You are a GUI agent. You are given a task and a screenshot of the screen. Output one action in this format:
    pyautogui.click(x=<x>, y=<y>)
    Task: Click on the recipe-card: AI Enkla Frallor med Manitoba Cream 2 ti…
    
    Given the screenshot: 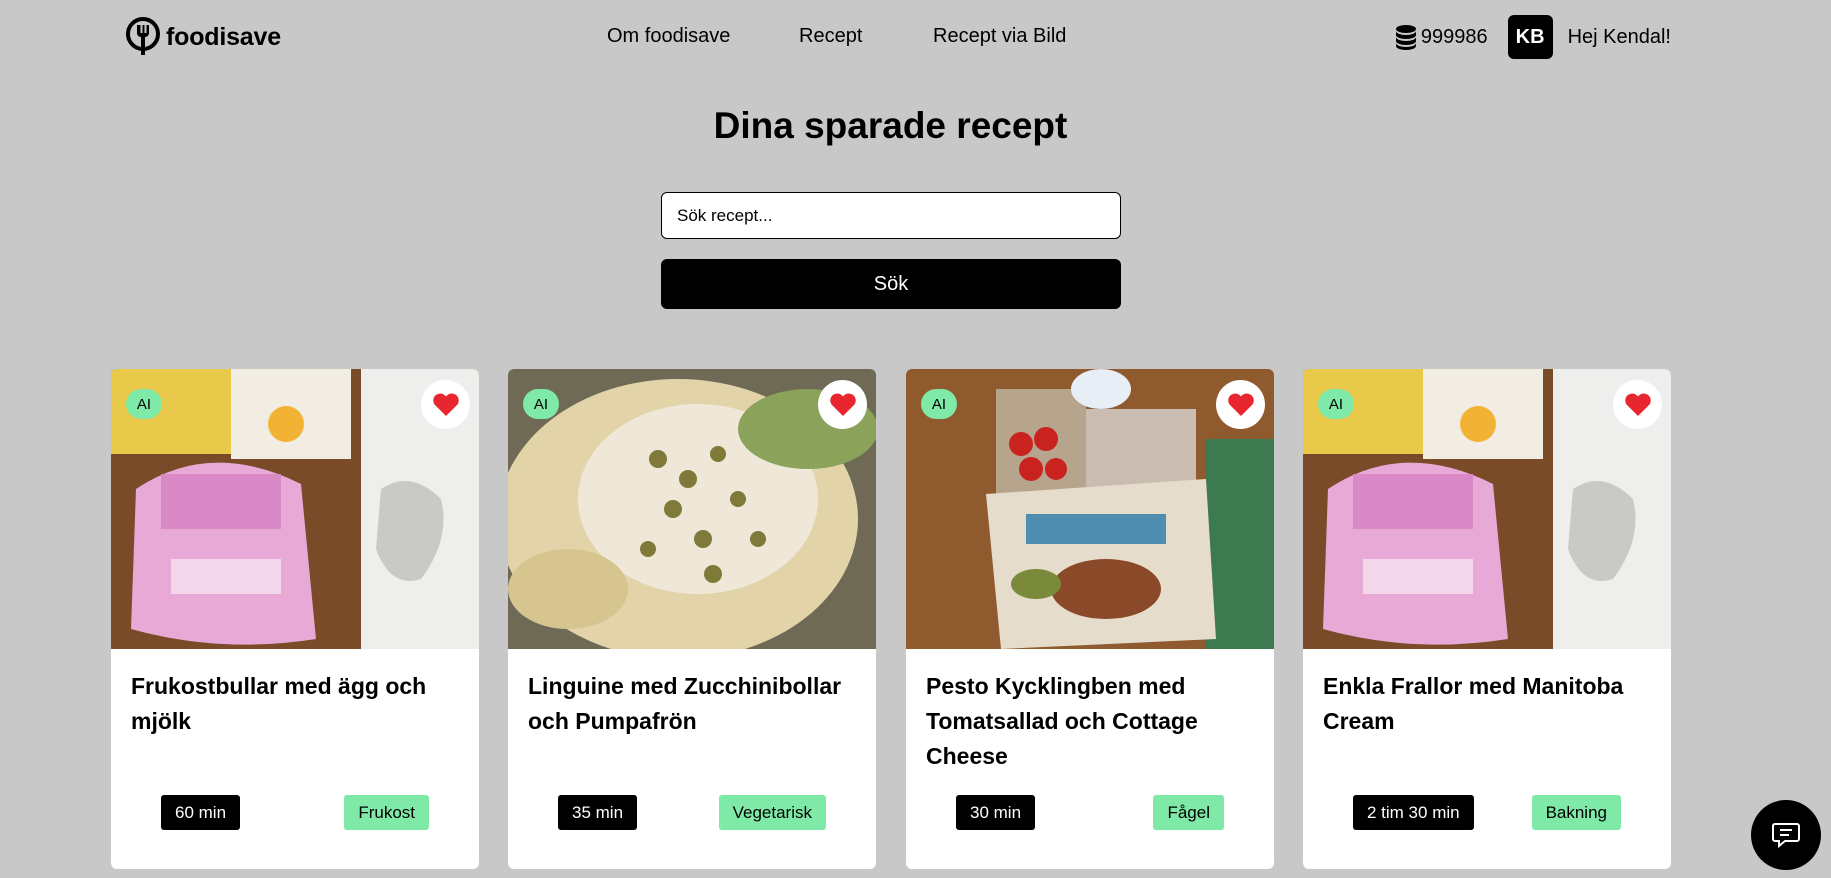 What is the action you would take?
    pyautogui.click(x=1487, y=619)
    